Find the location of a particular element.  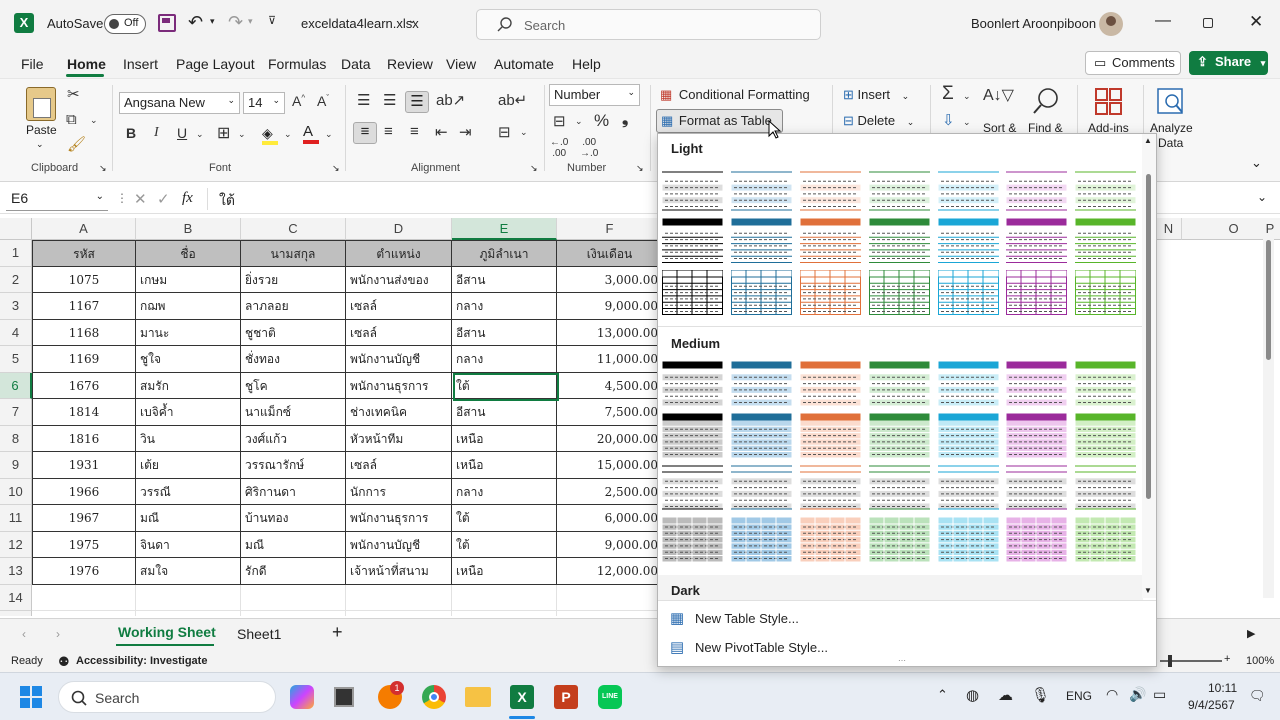

format-painter-icon: 🖌 is located at coordinates (76, 144).